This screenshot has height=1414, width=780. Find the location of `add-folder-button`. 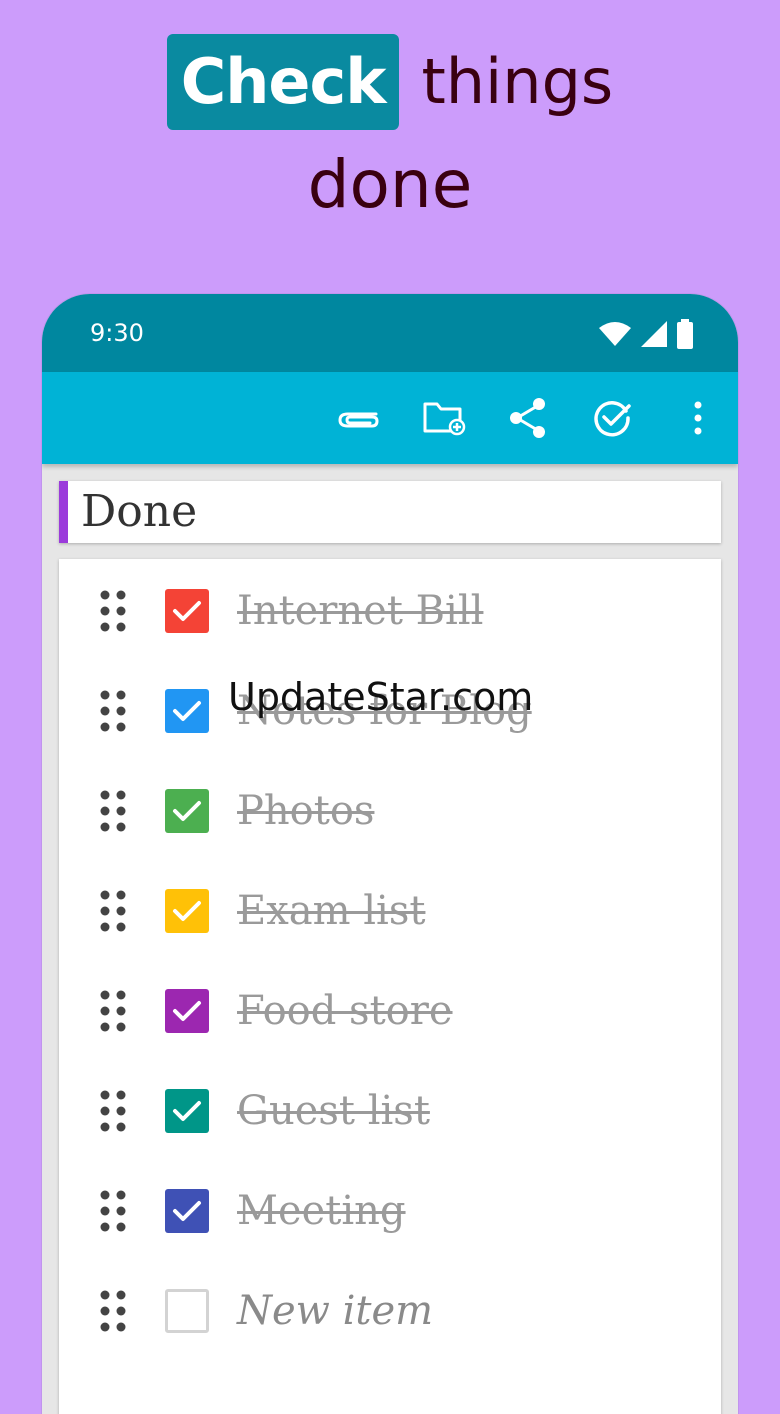

add-folder-button is located at coordinates (444, 418).